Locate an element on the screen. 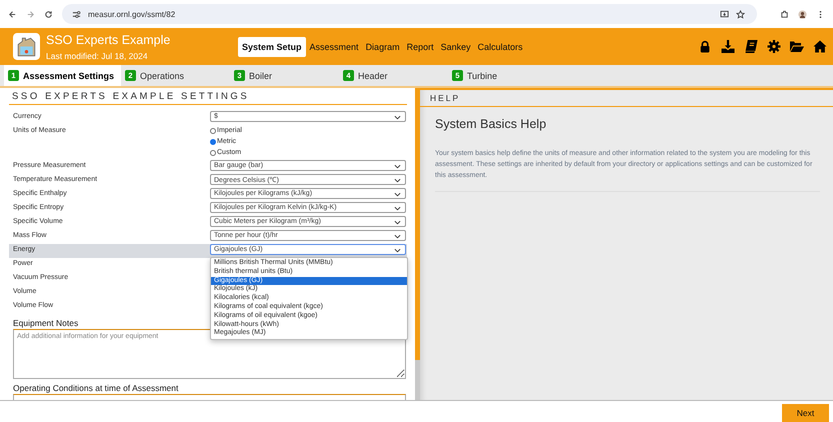 Image resolution: width=833 pixels, height=422 pixels. step-label: Assessment Settings is located at coordinates (68, 75).